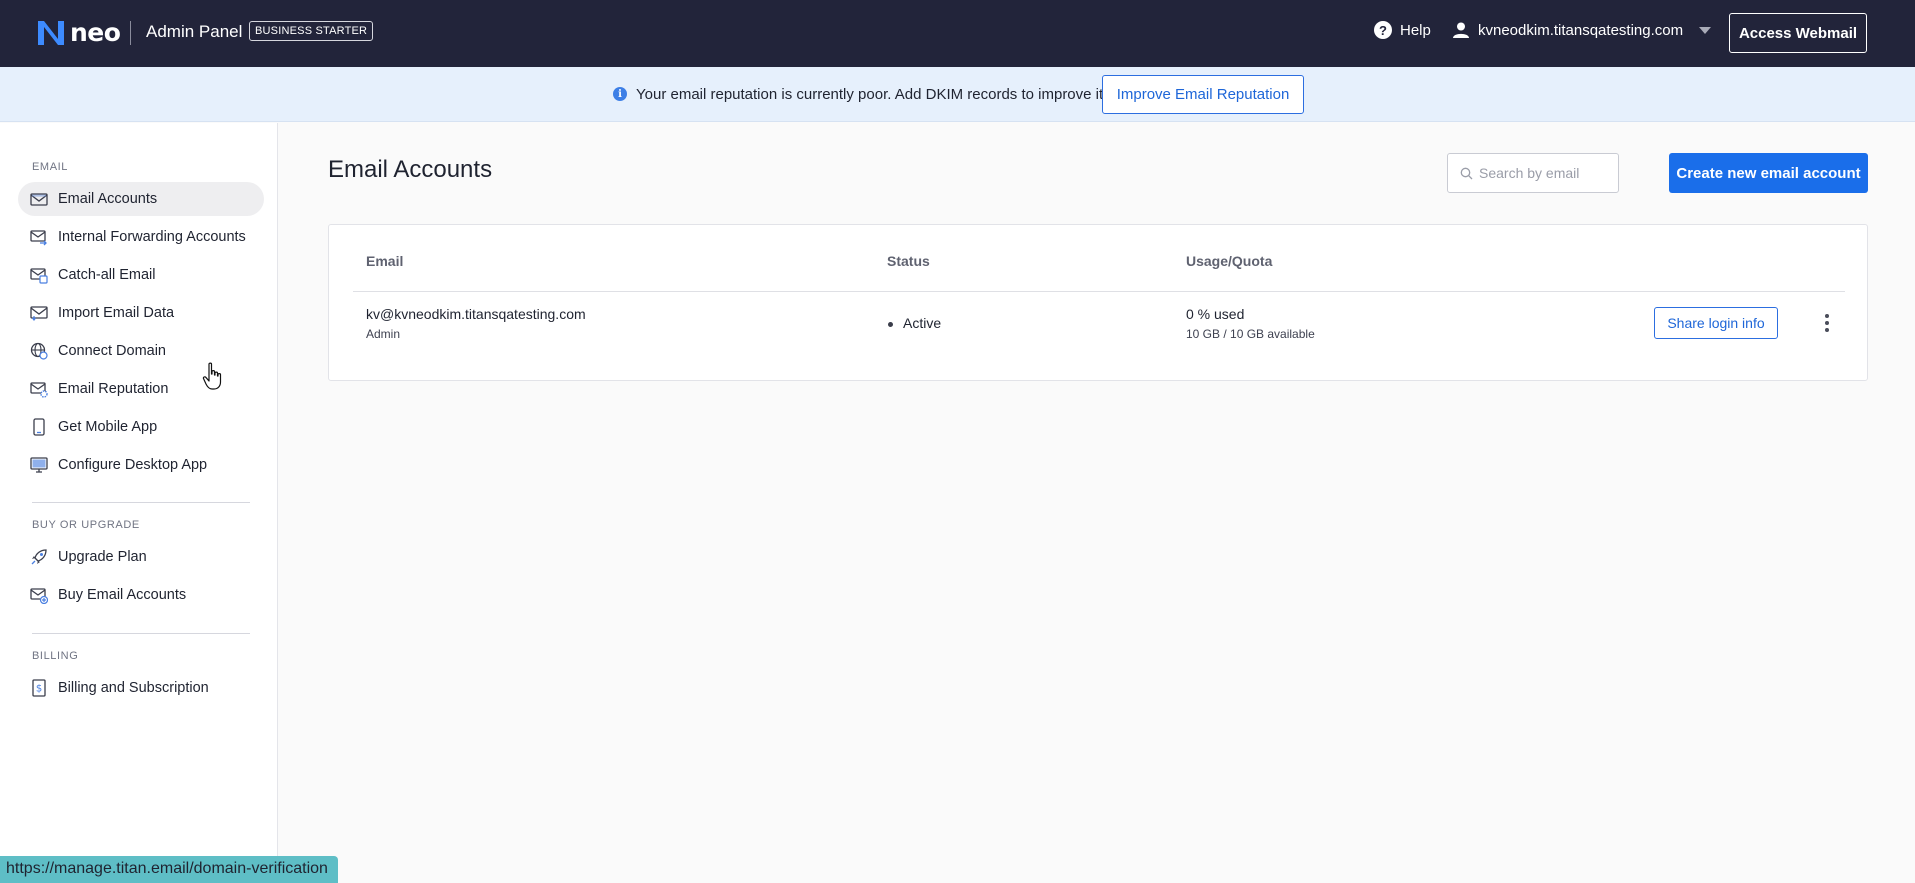  What do you see at coordinates (1768, 173) in the screenshot?
I see `create-email-account-button: Create new email account` at bounding box center [1768, 173].